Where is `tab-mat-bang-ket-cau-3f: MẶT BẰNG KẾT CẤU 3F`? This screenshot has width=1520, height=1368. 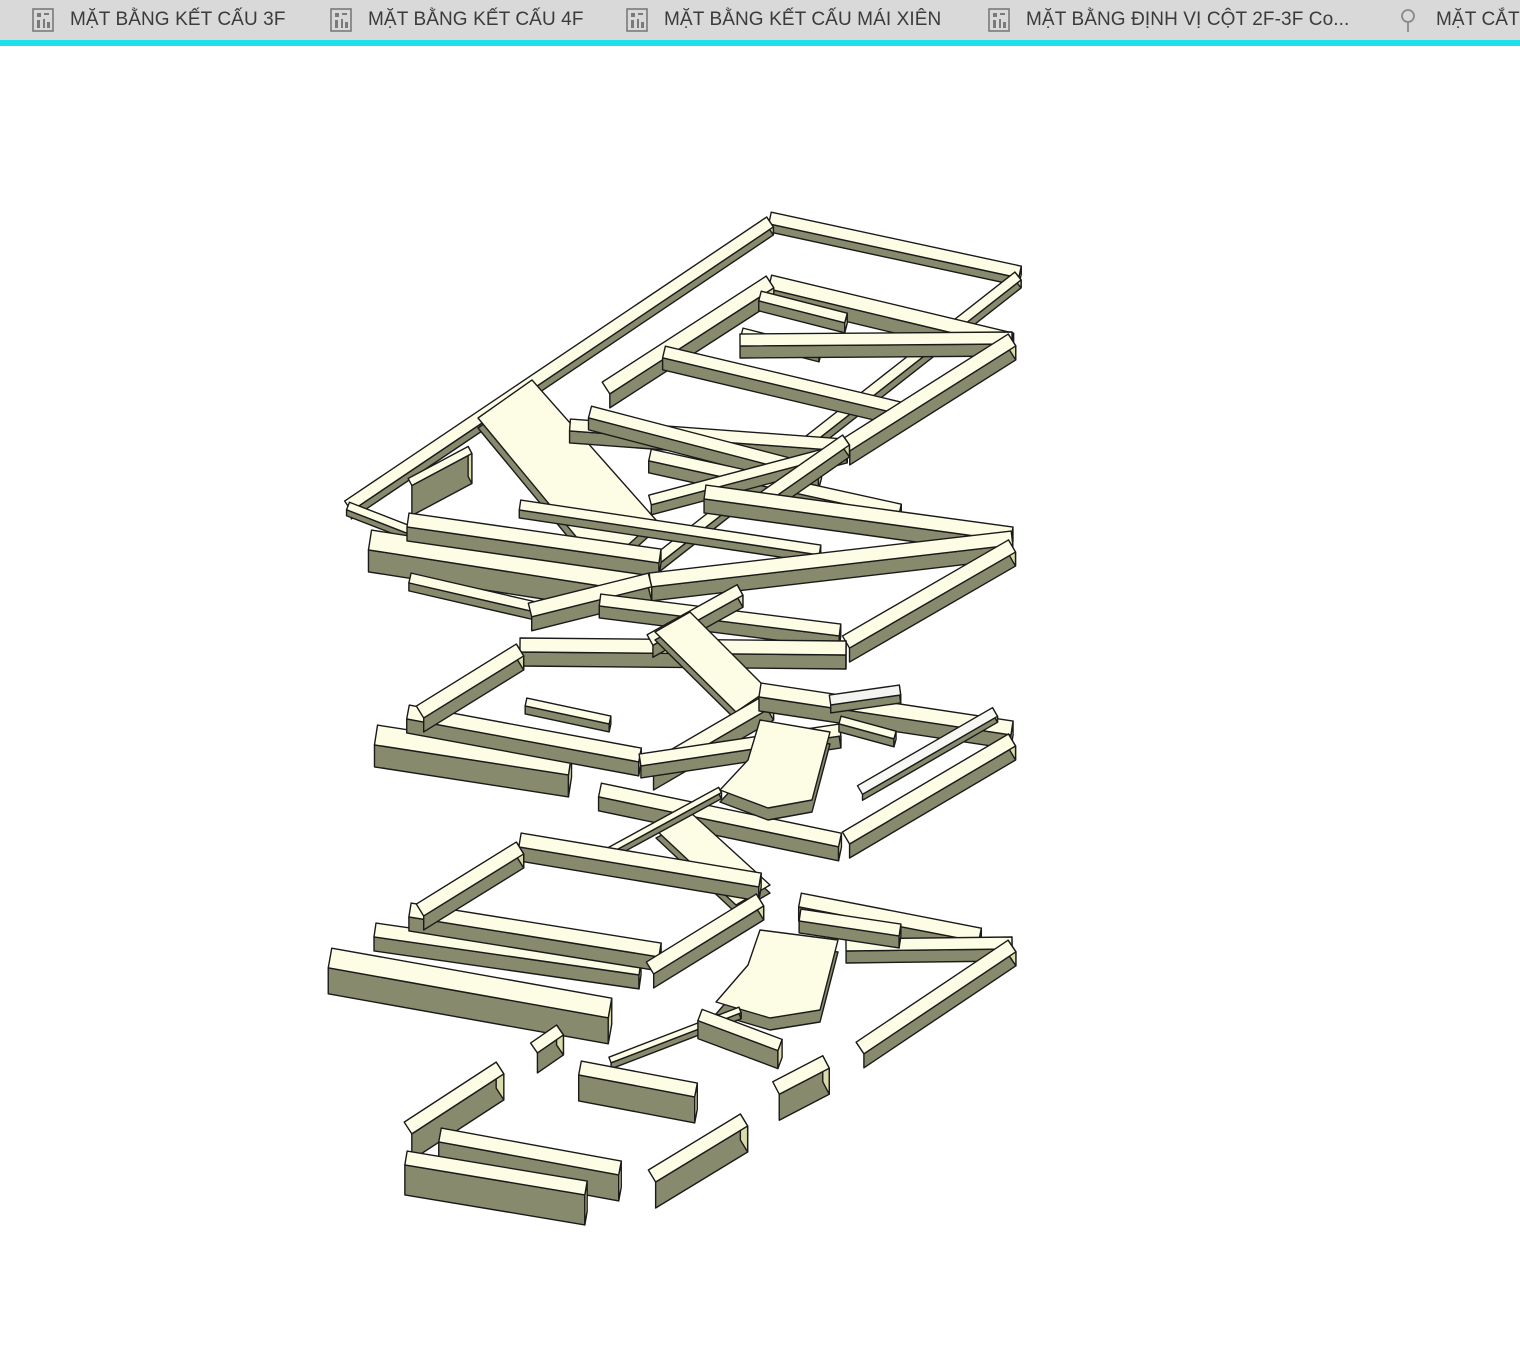
tab-mat-bang-ket-cau-3f: MẶT BẰNG KẾT CẤU 3F is located at coordinates (158, 20).